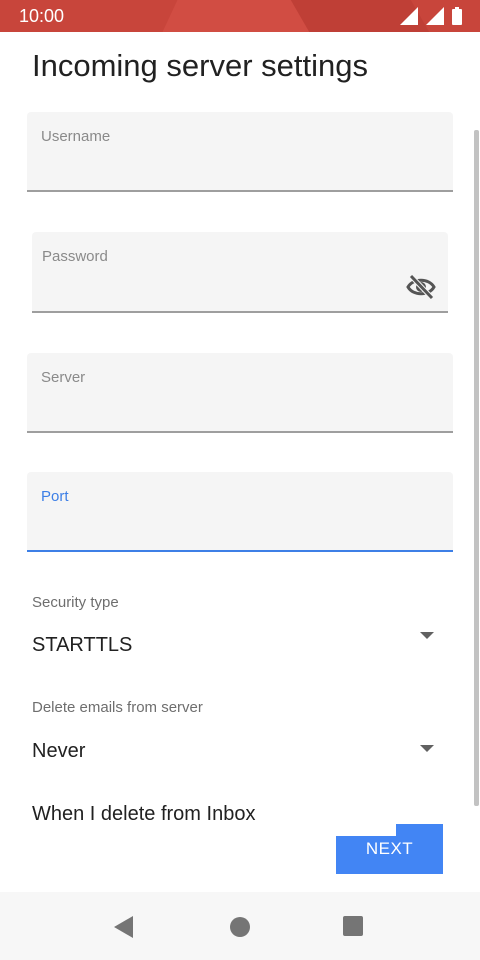  Describe the element at coordinates (200, 65) in the screenshot. I see `page-title: Incoming server settings` at that location.